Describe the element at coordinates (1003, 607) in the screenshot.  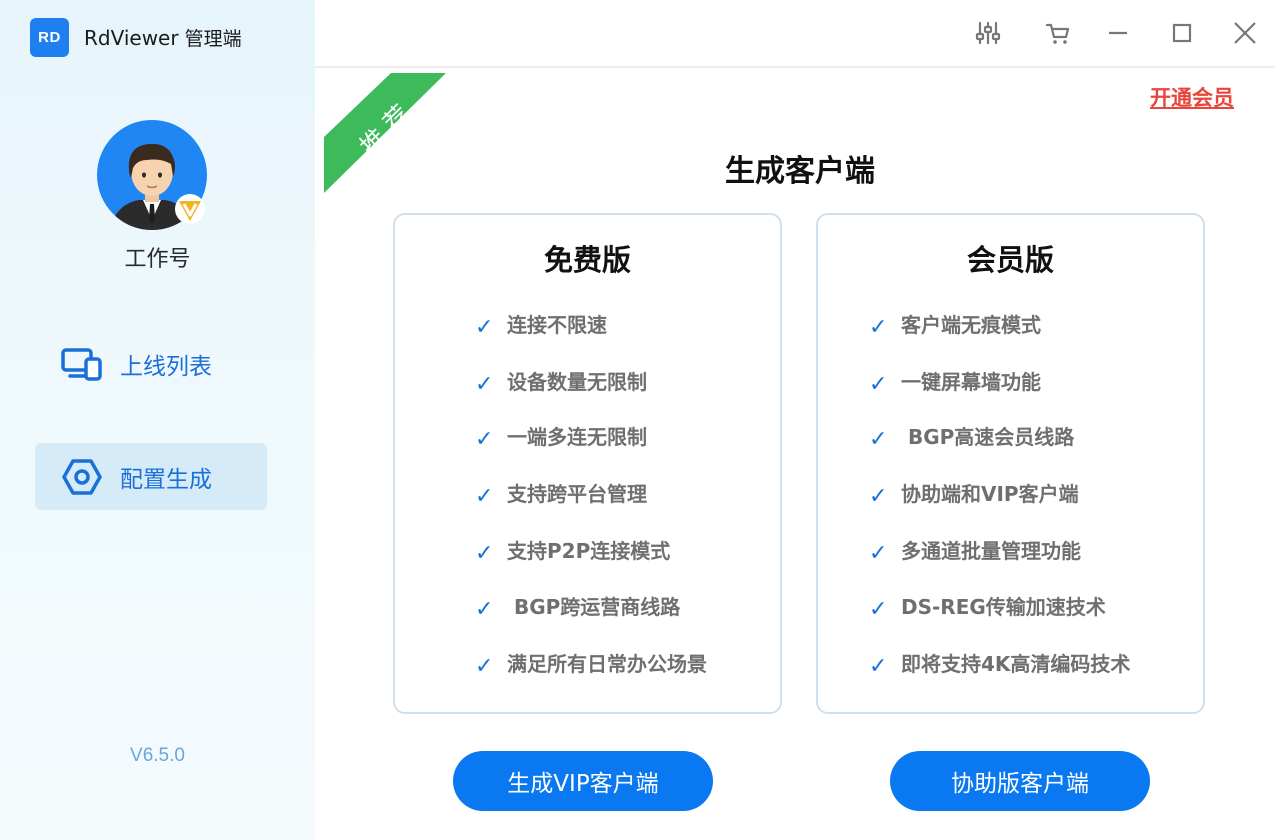
I see `feature-label: DS-REG传输加速技术` at that location.